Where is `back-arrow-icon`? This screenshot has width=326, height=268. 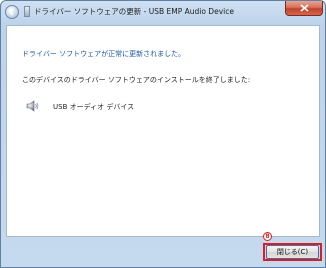
back-arrow-icon is located at coordinates (11, 12).